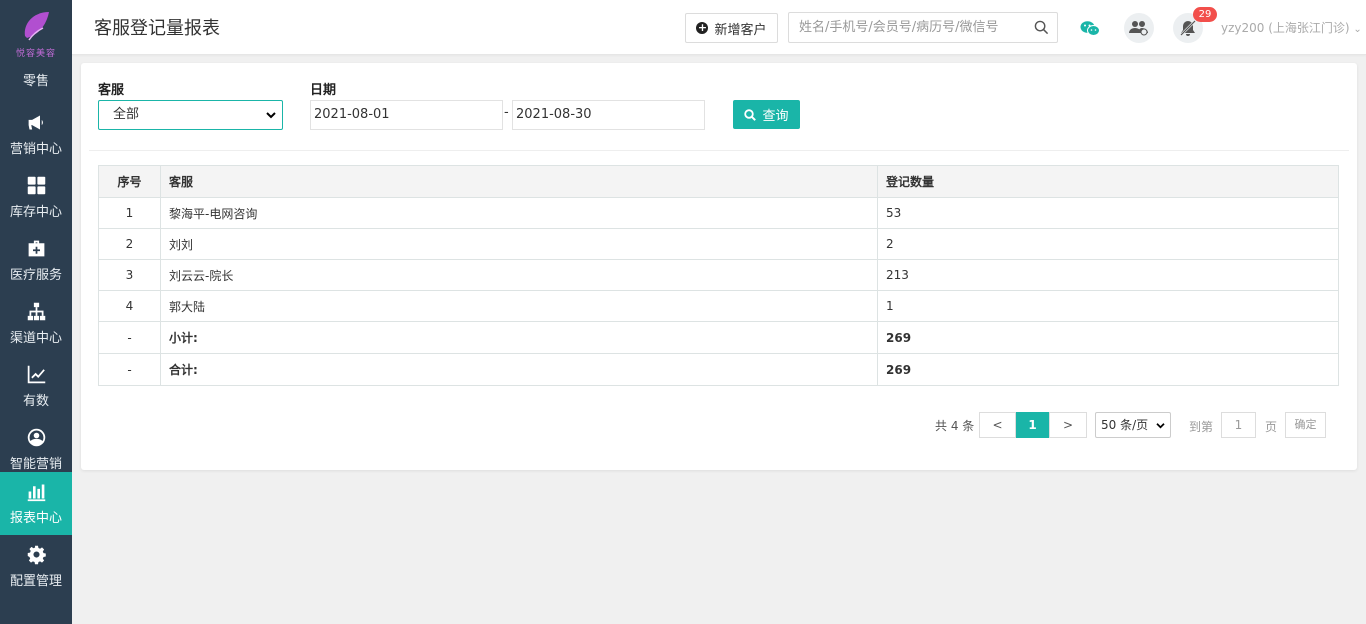  What do you see at coordinates (36, 323) in the screenshot?
I see `sidebar-item-channel: 渠道中心` at bounding box center [36, 323].